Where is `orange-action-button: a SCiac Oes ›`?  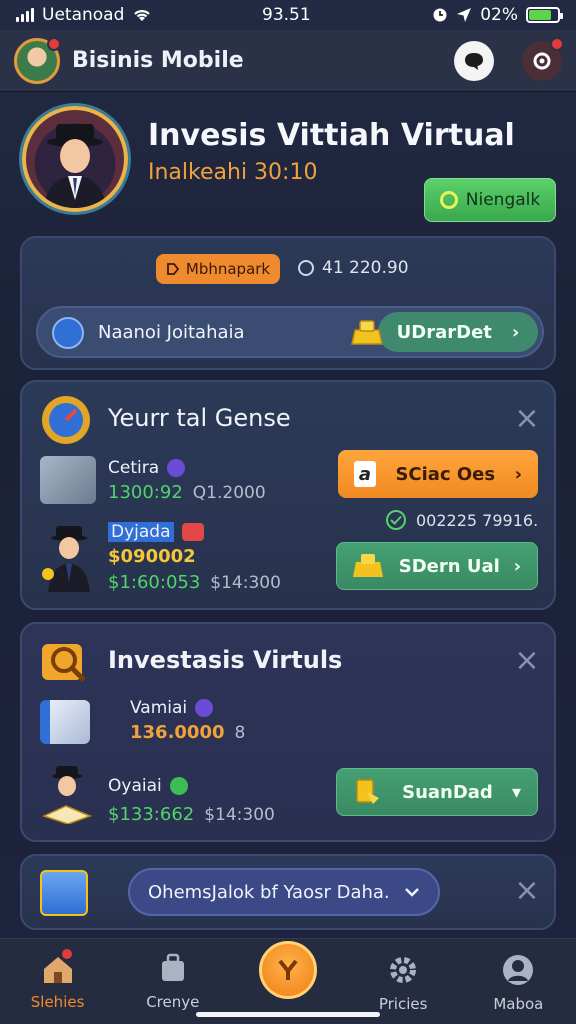
orange-action-button: a SCiac Oes › is located at coordinates (438, 474).